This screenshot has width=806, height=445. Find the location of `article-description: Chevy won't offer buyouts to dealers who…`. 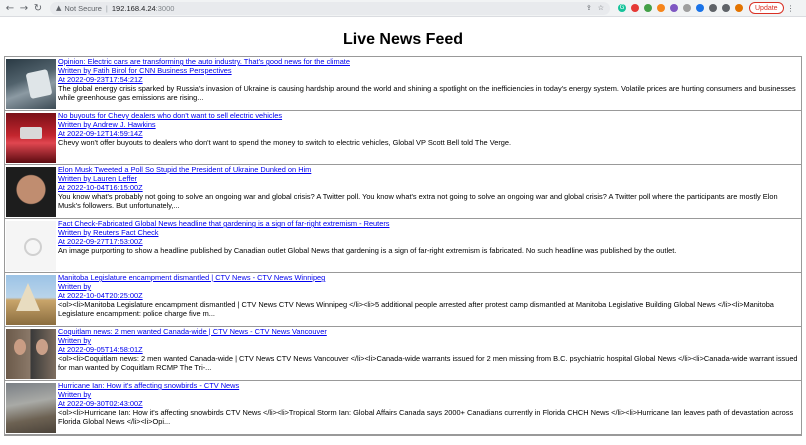

article-description: Chevy won't offer buyouts to dealers who… is located at coordinates (285, 142).